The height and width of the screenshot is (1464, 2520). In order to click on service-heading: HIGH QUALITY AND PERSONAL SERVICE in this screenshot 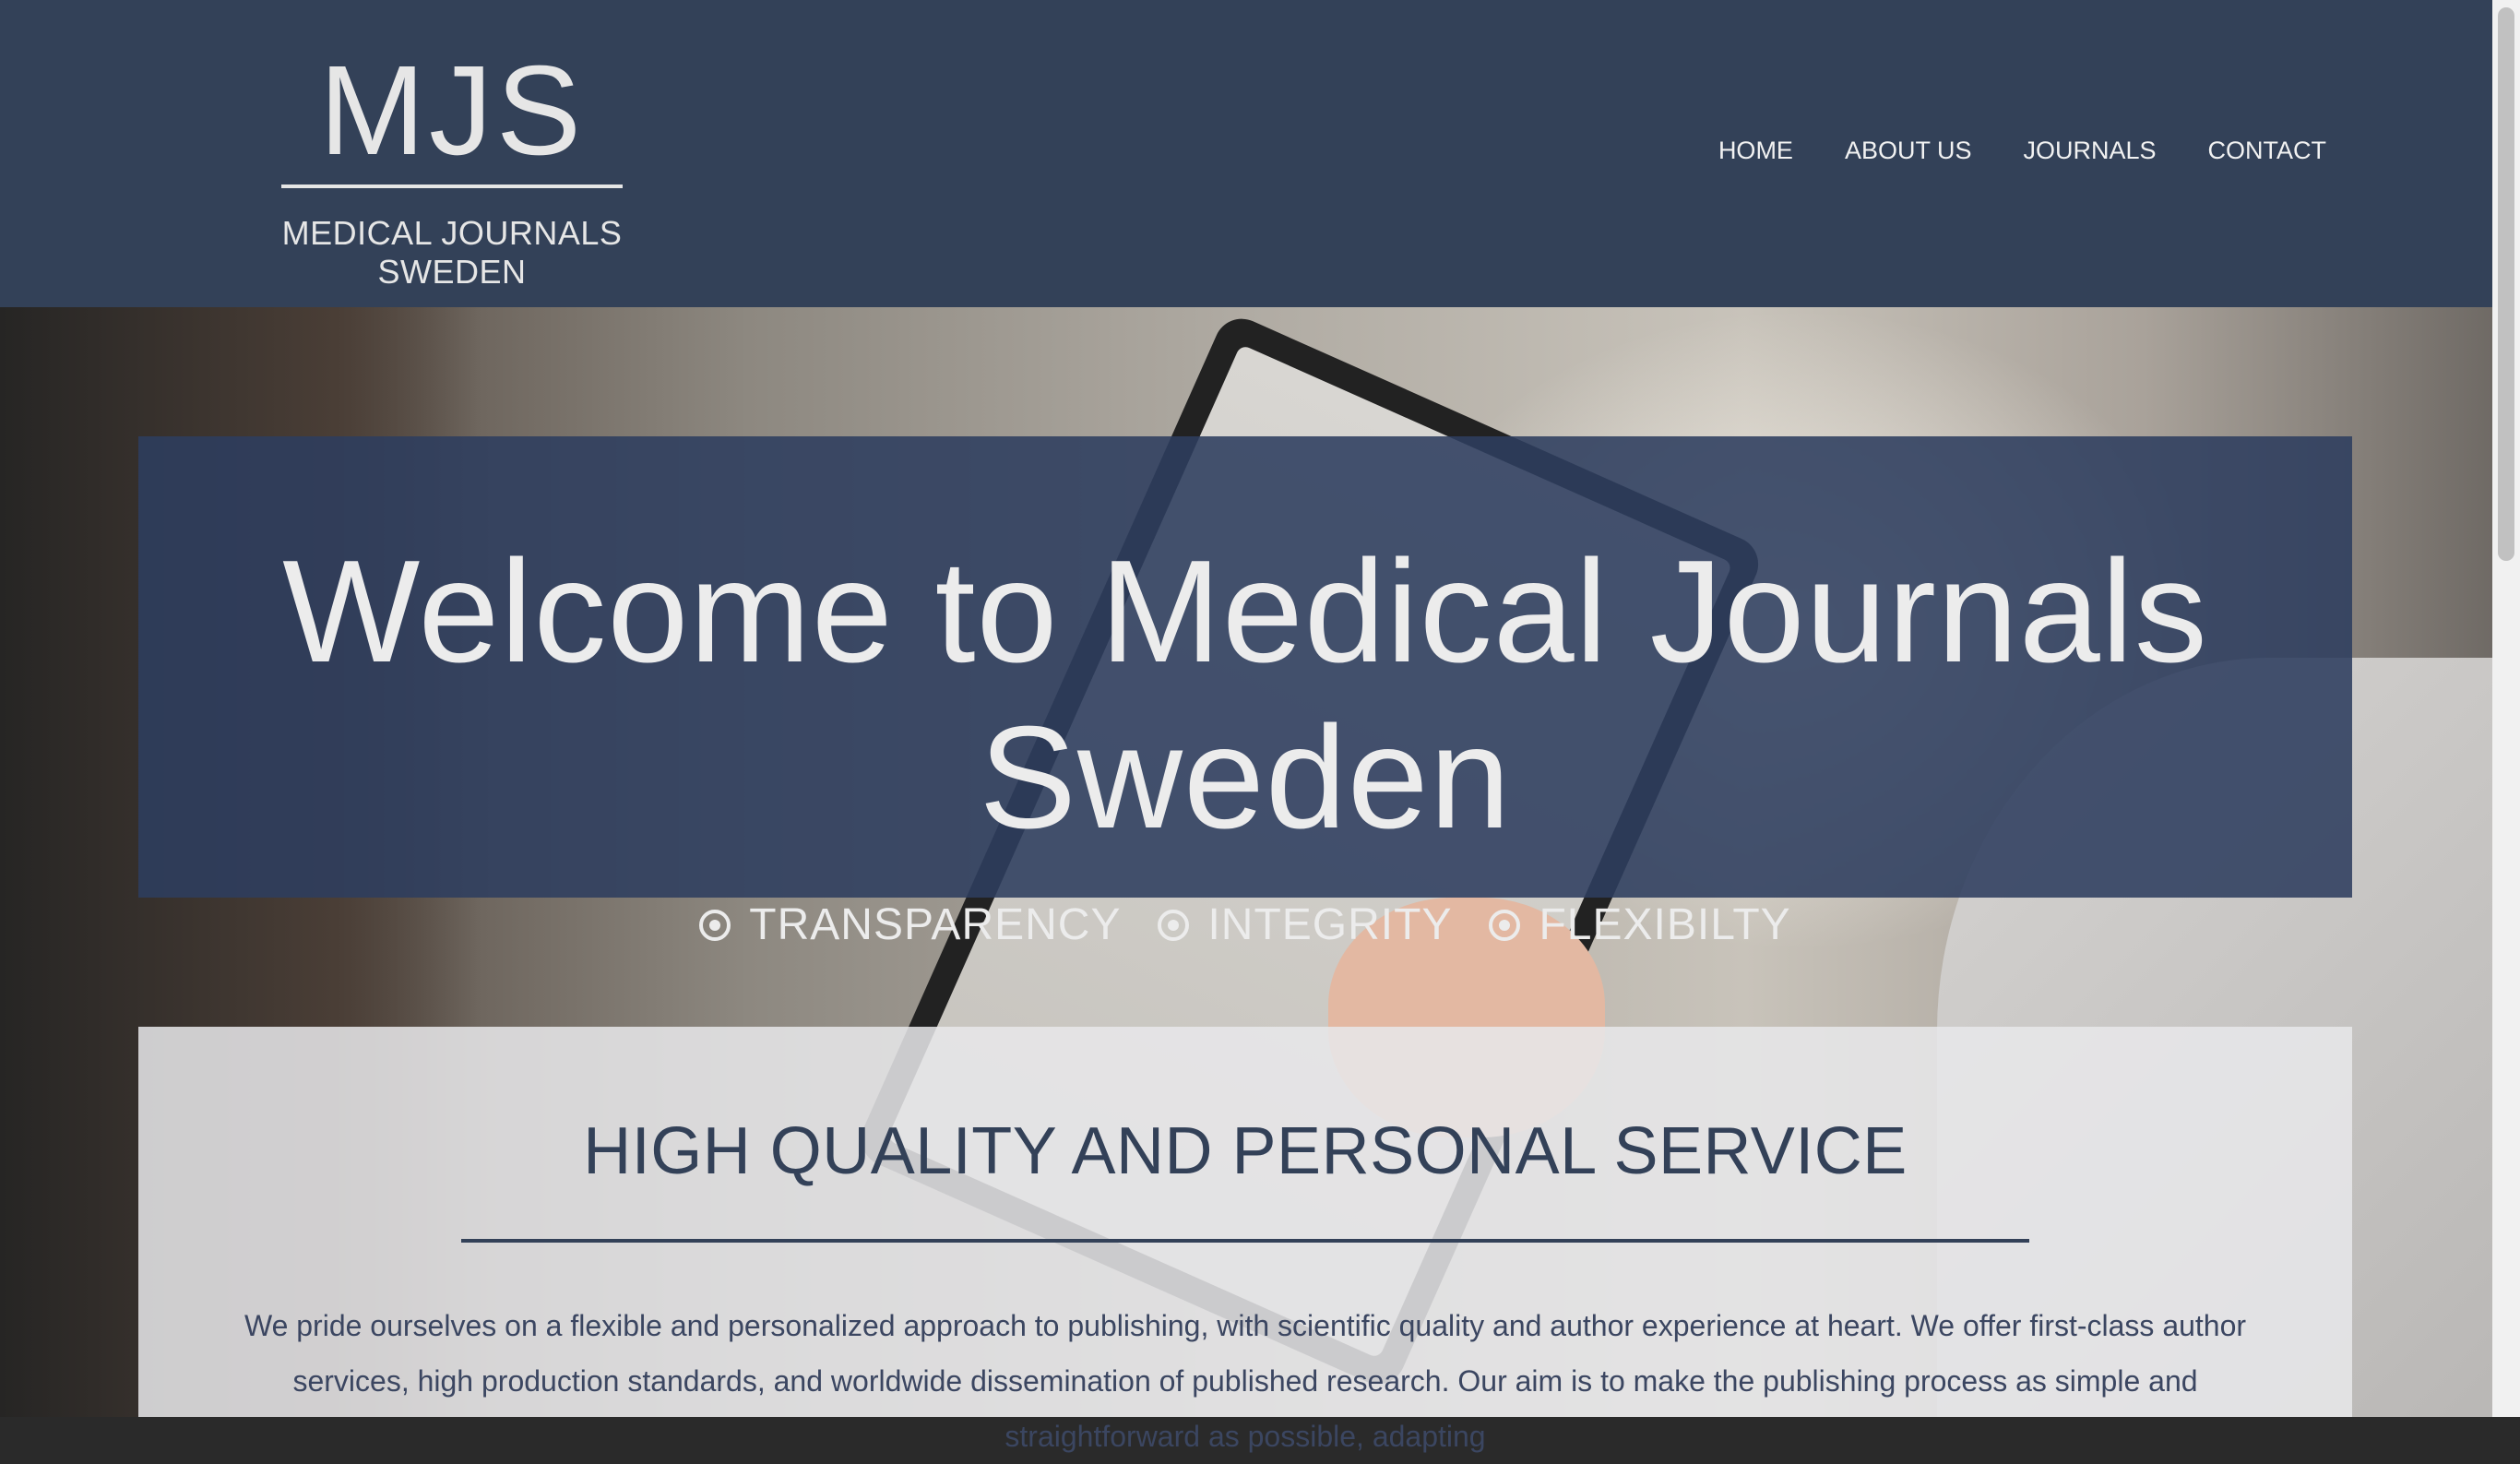, I will do `click(1245, 1151)`.